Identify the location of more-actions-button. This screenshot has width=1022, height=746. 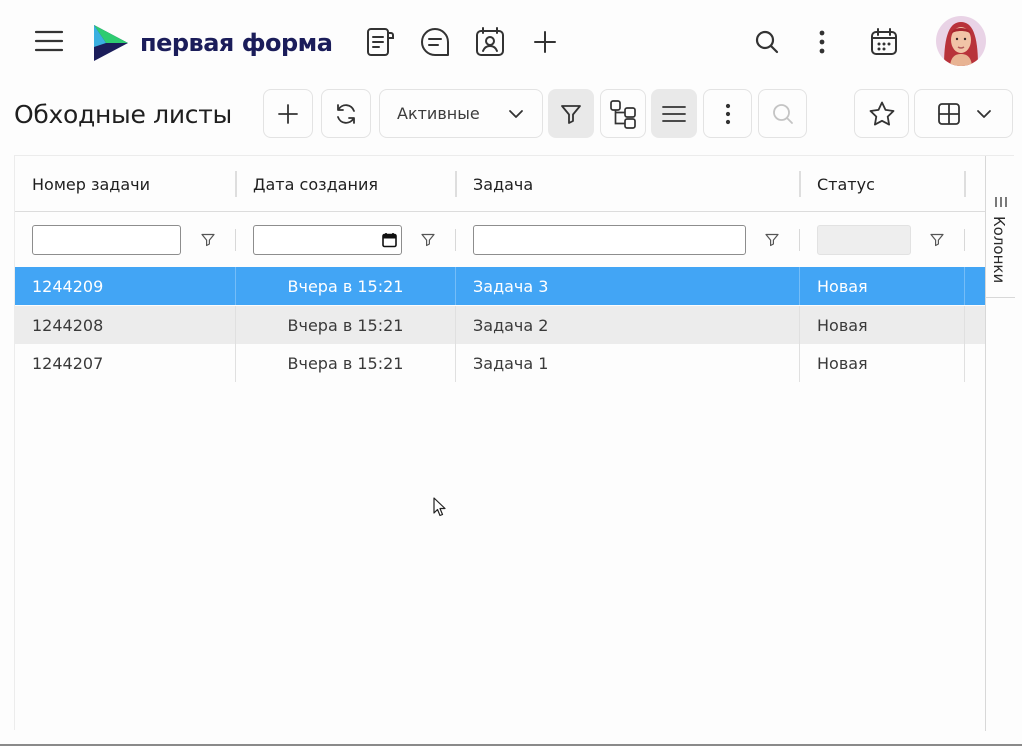
(727, 113).